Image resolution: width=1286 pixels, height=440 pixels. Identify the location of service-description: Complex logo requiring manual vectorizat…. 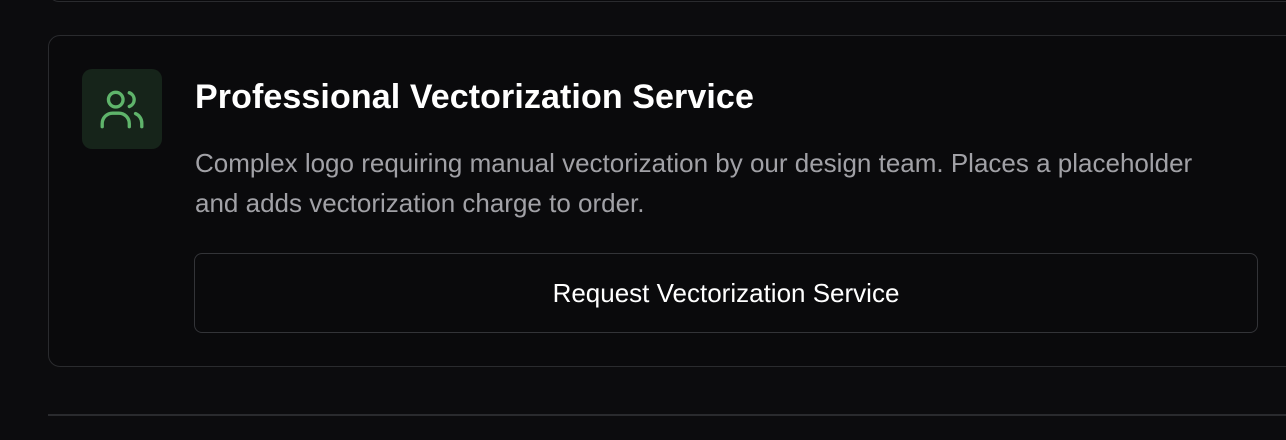
(694, 183).